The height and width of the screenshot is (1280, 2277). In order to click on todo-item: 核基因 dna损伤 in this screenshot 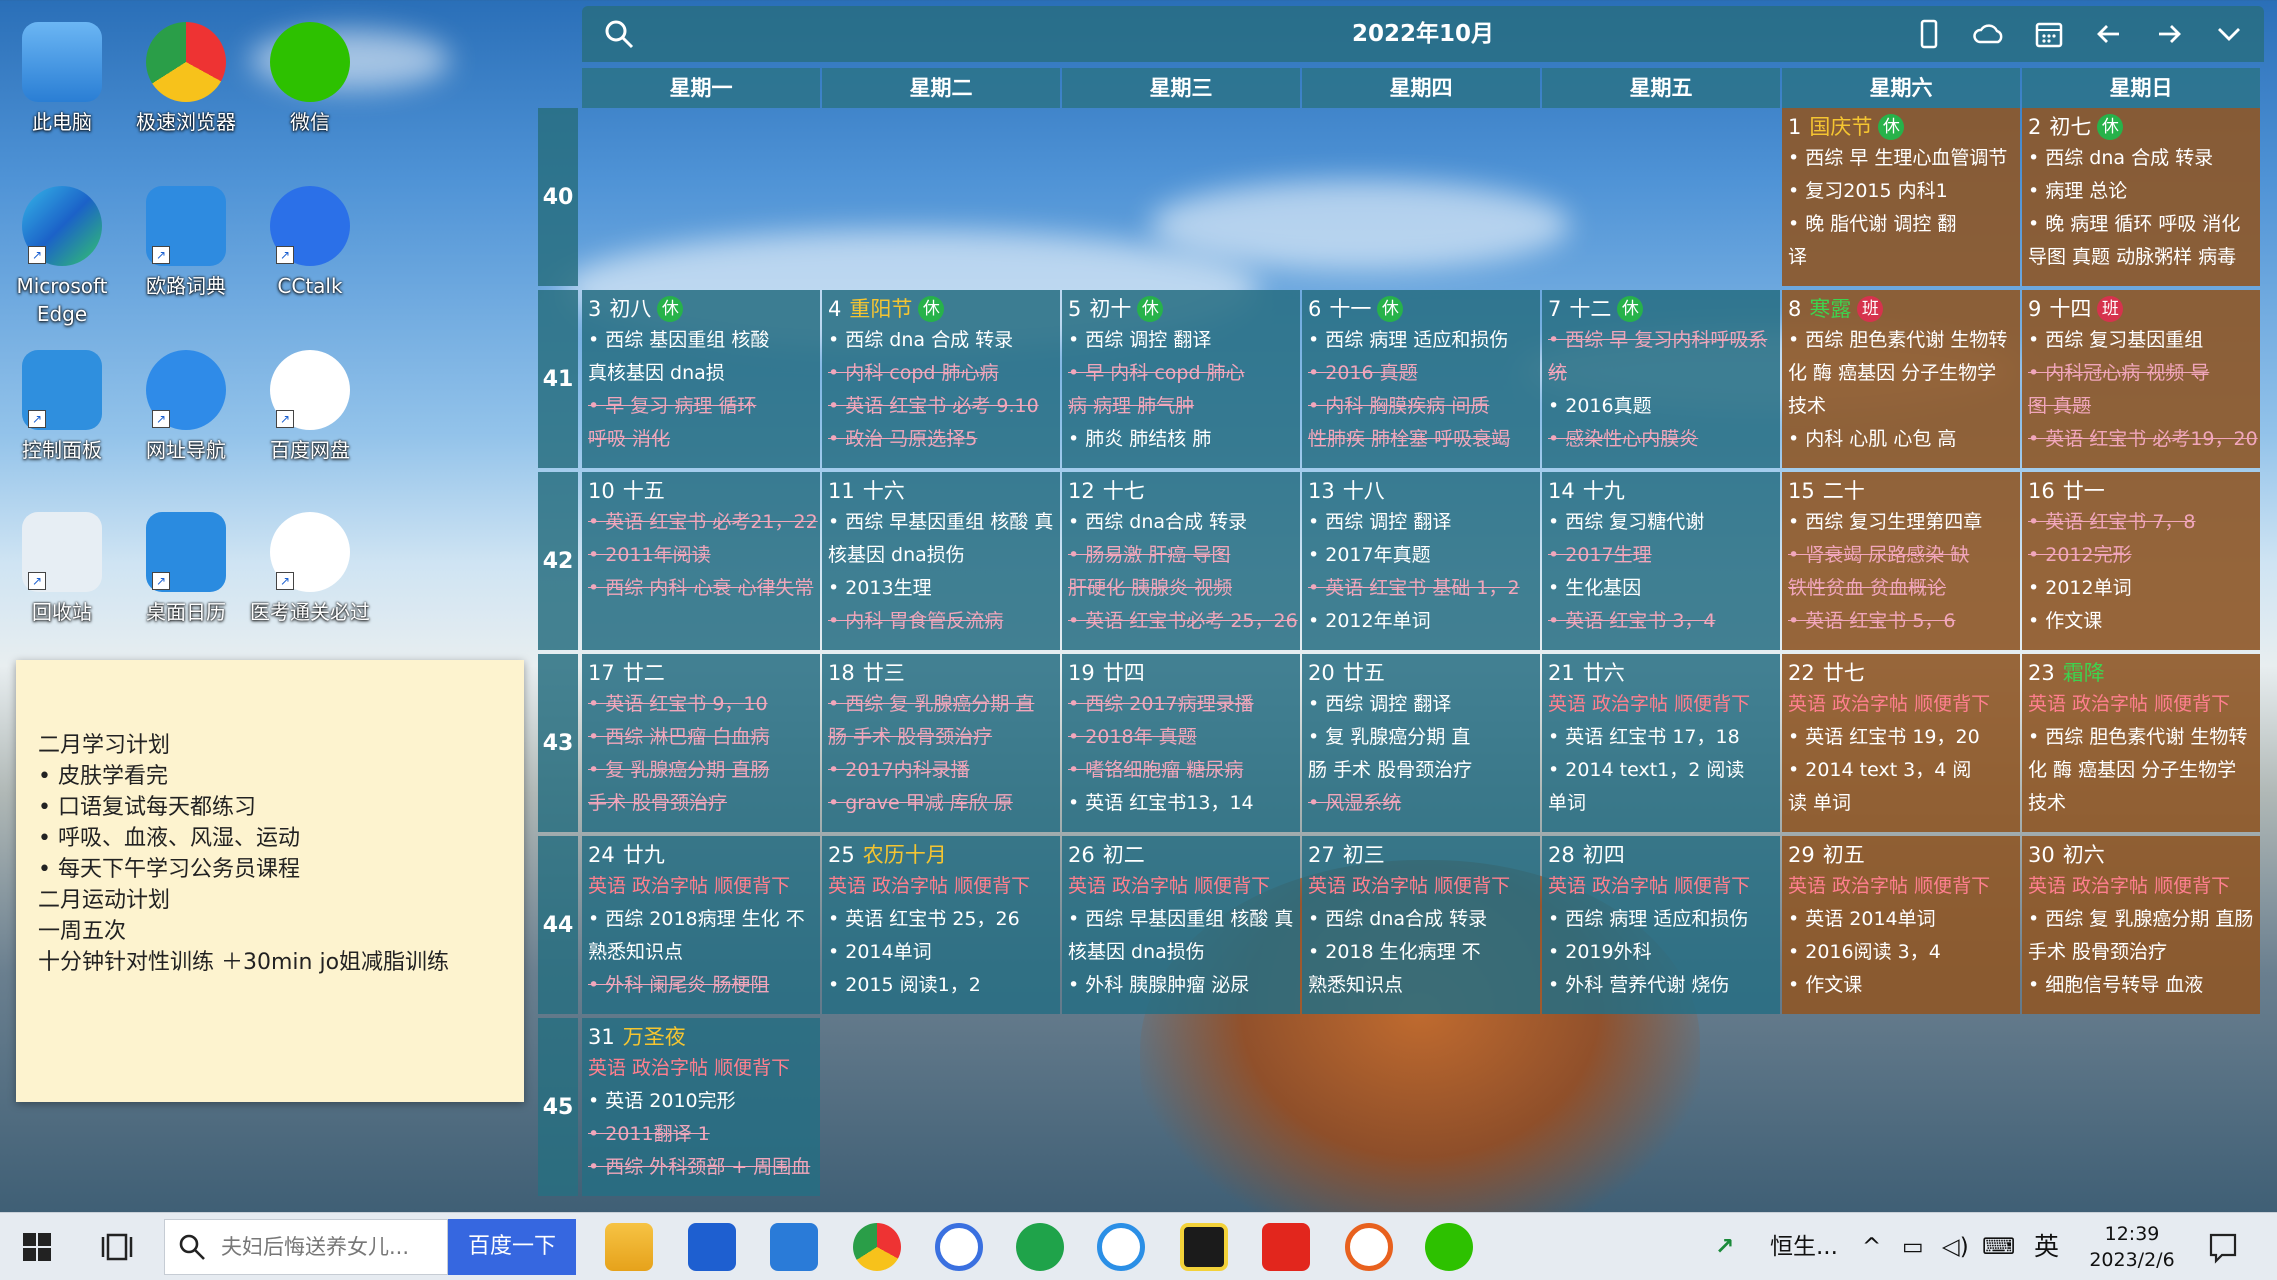, I will do `click(1181, 952)`.